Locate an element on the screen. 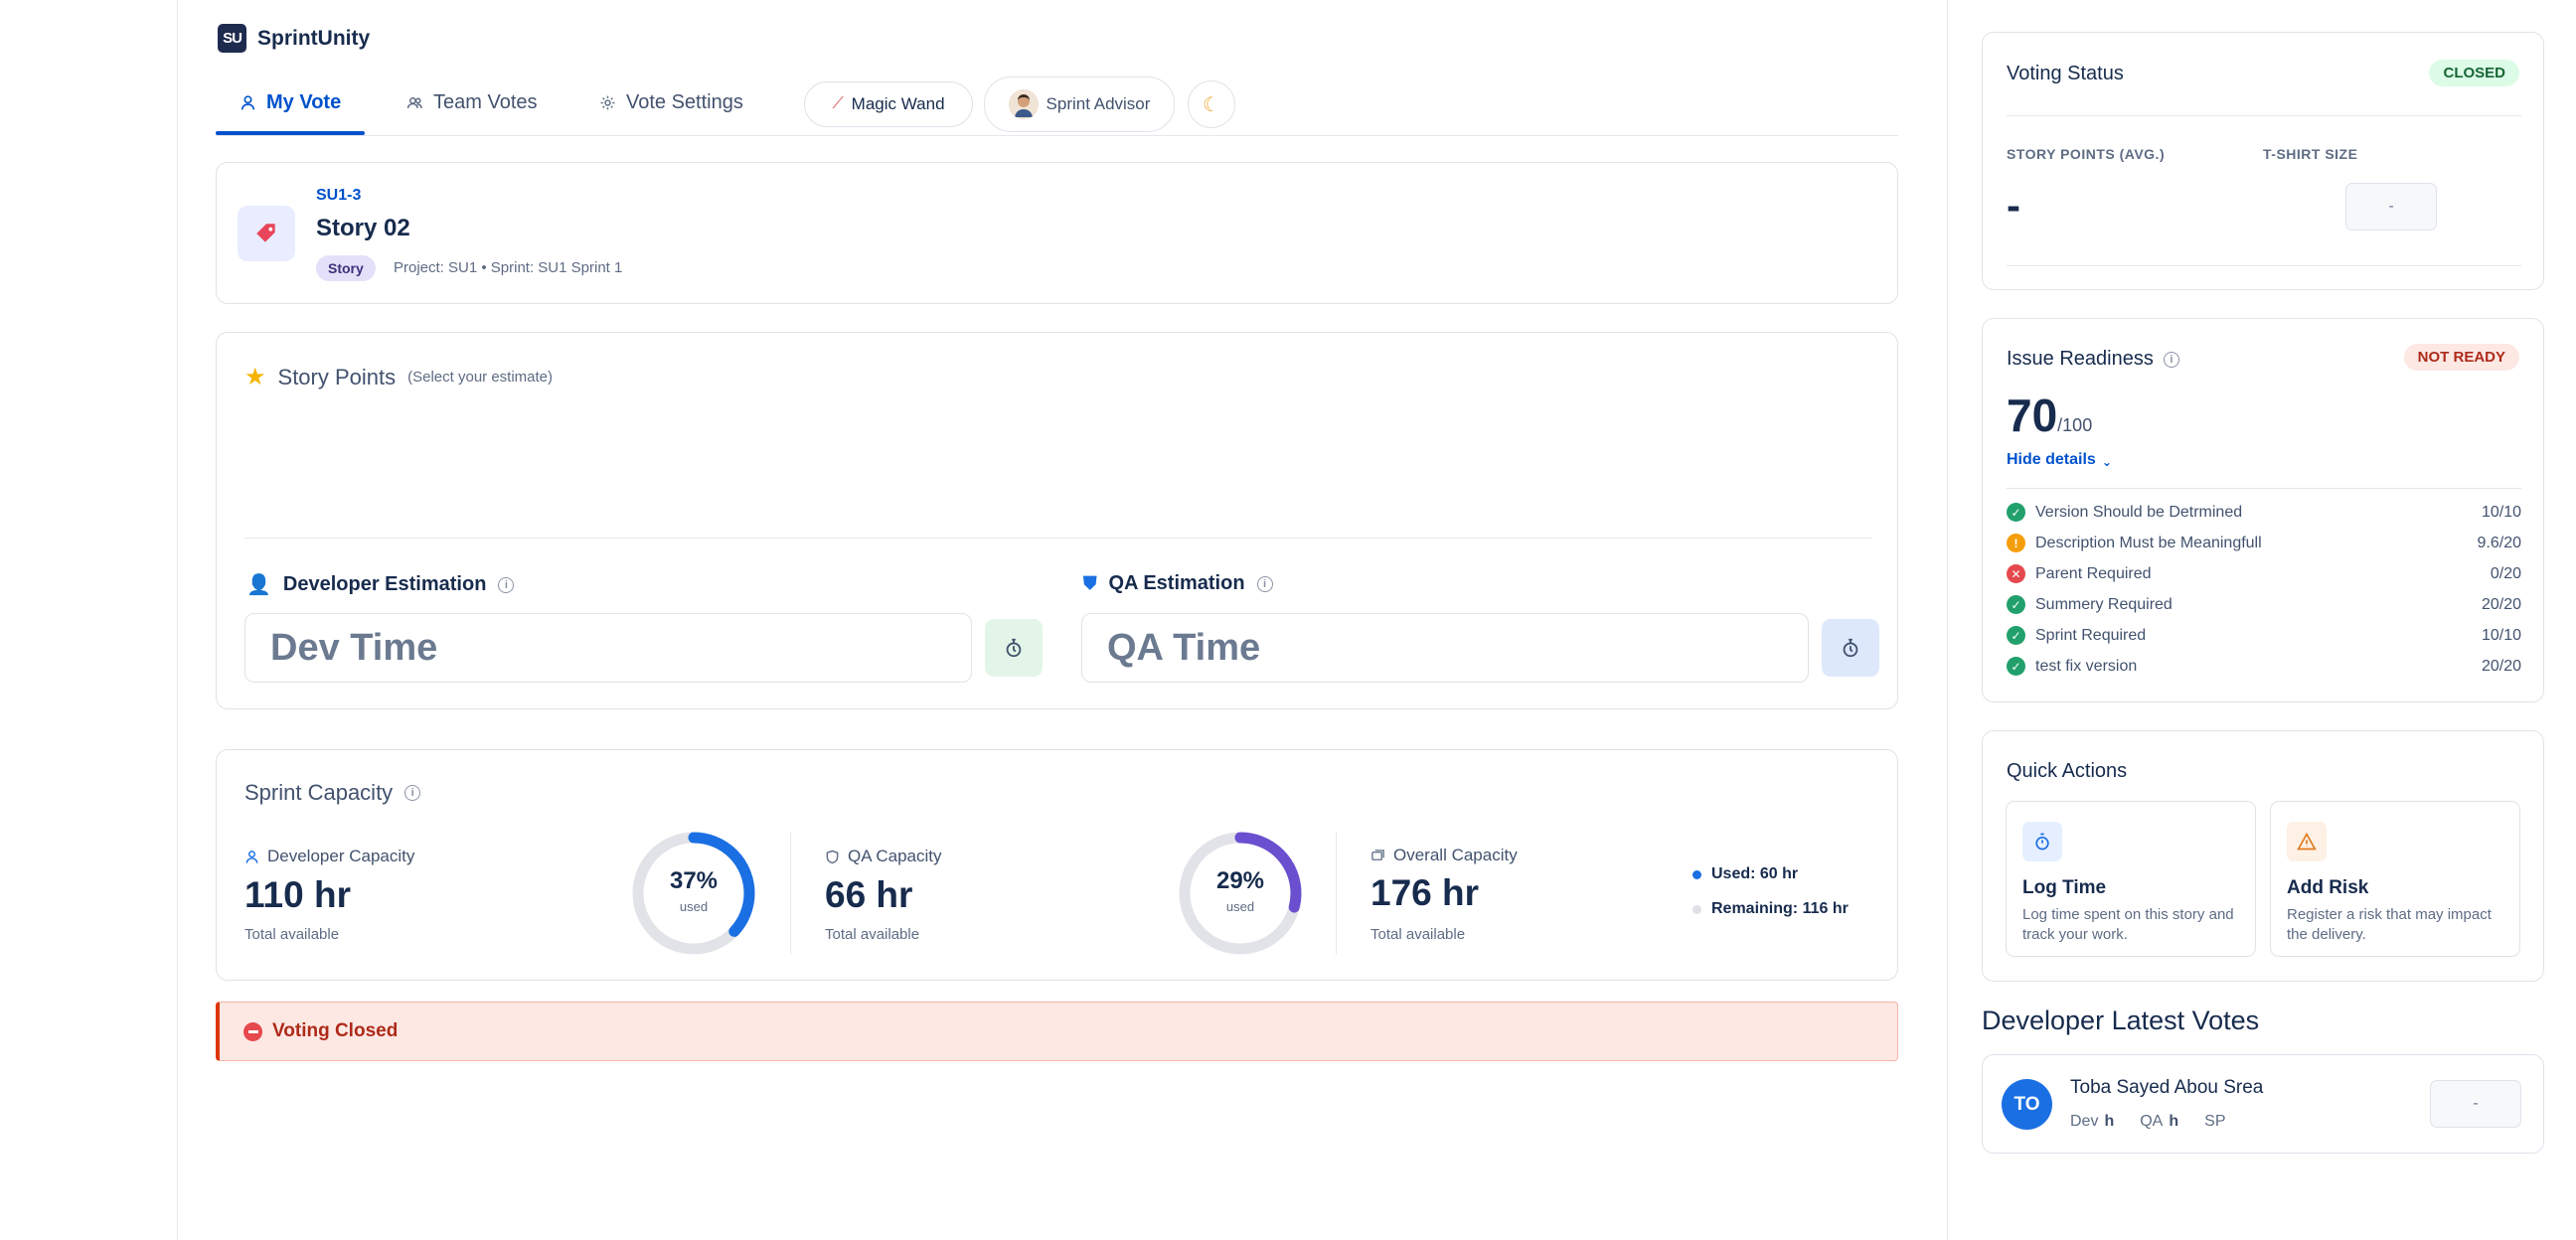  readiness-title: Issue Readiness is located at coordinates (2080, 359).